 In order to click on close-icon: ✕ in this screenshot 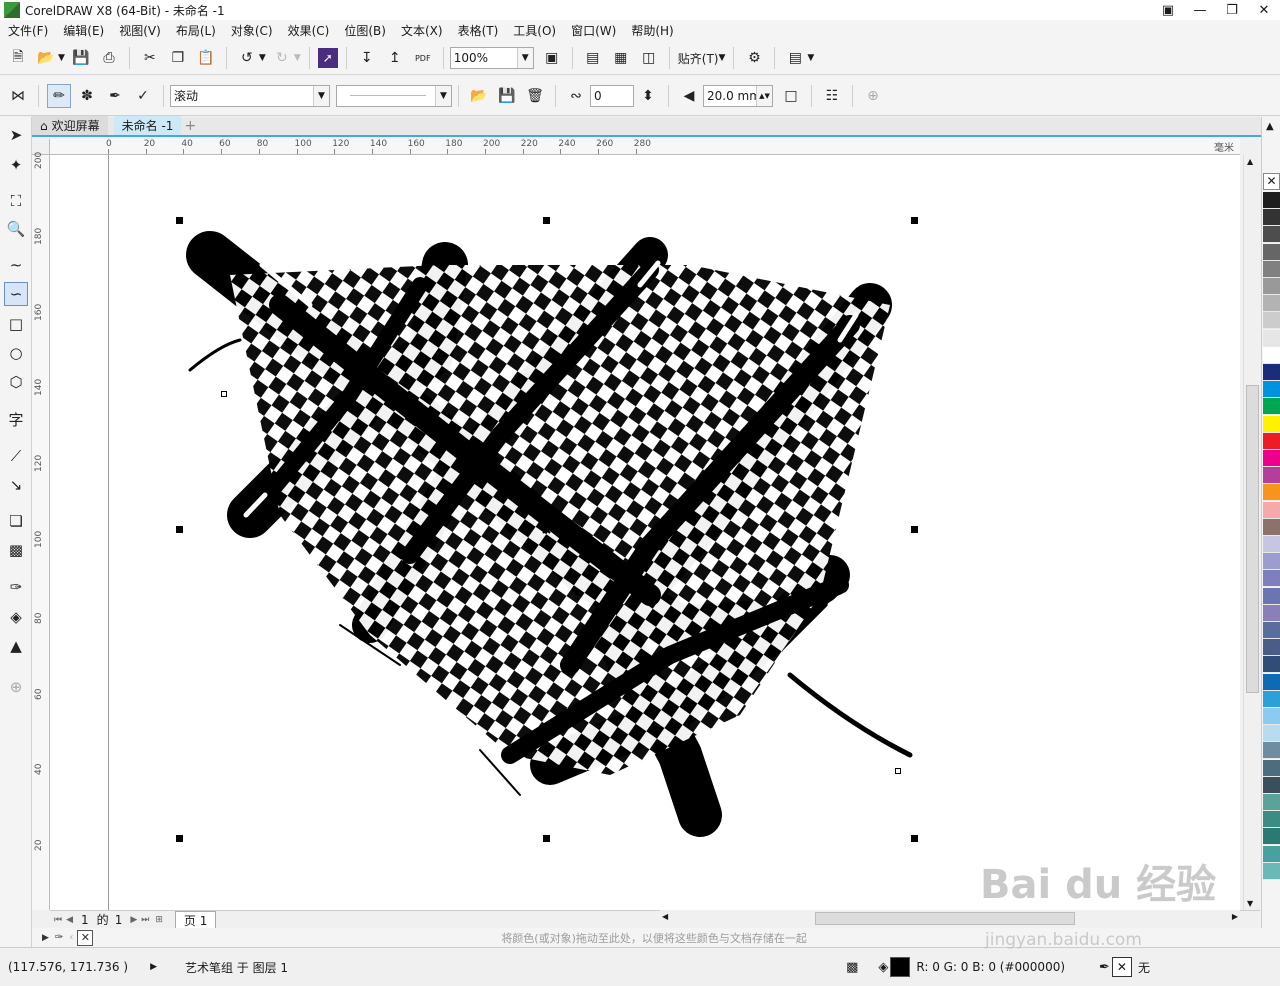, I will do `click(1264, 10)`.